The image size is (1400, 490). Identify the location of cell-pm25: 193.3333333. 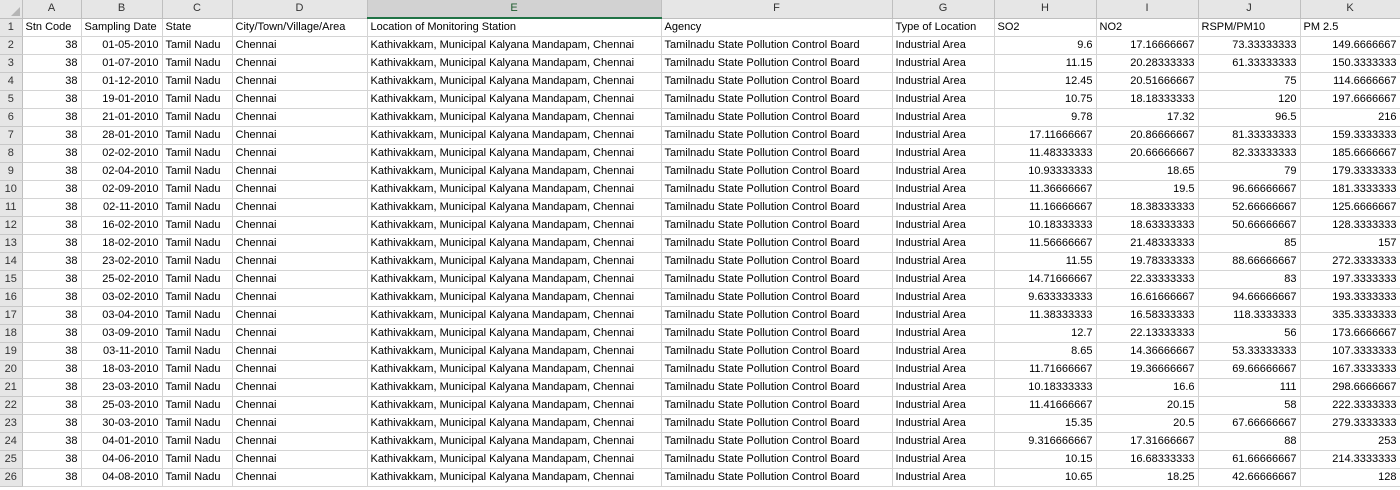
(1350, 297).